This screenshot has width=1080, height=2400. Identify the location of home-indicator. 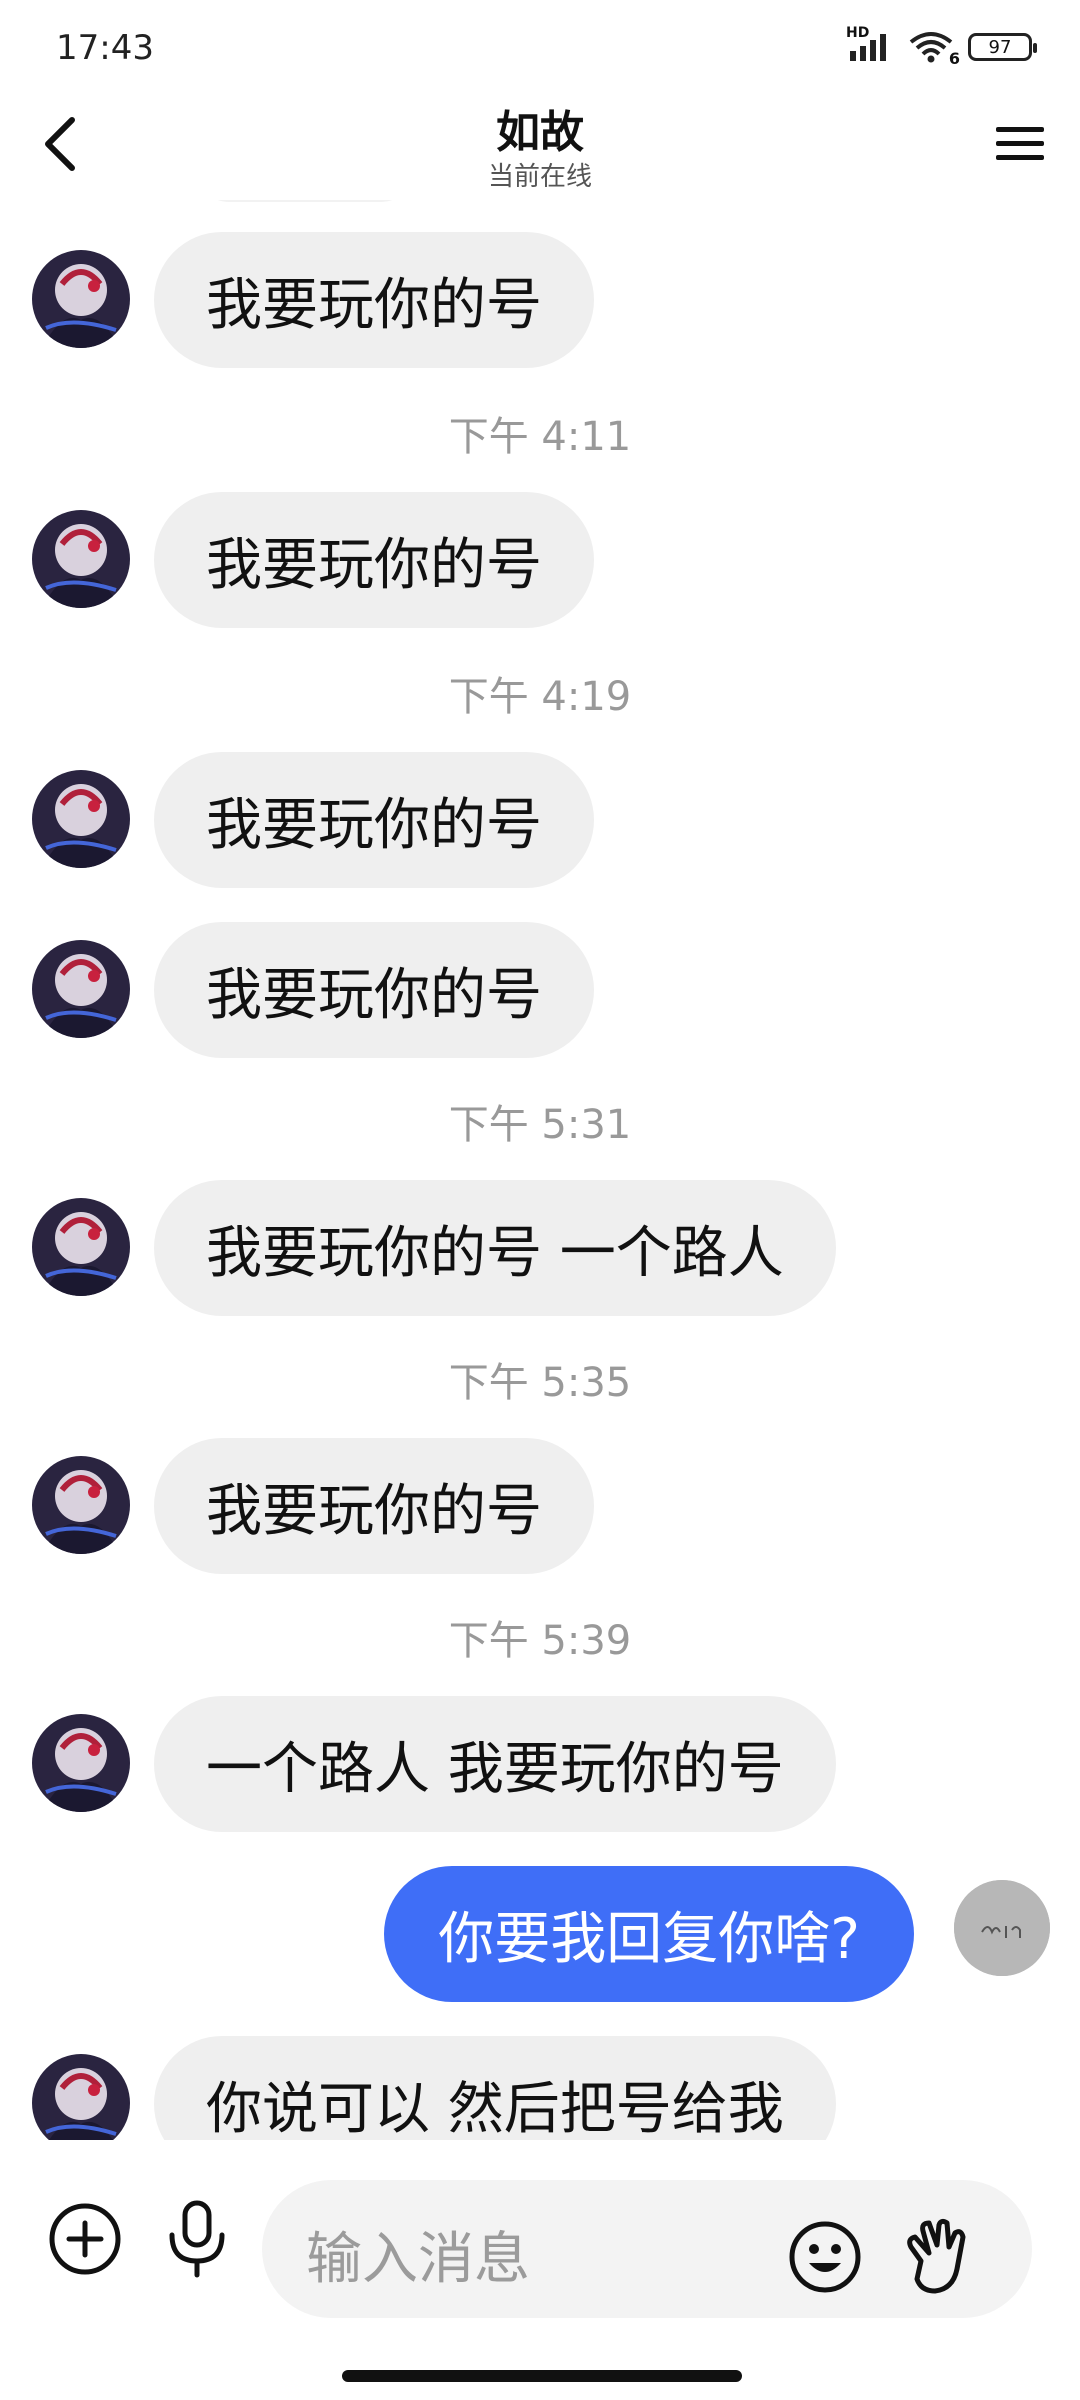
(542, 2376).